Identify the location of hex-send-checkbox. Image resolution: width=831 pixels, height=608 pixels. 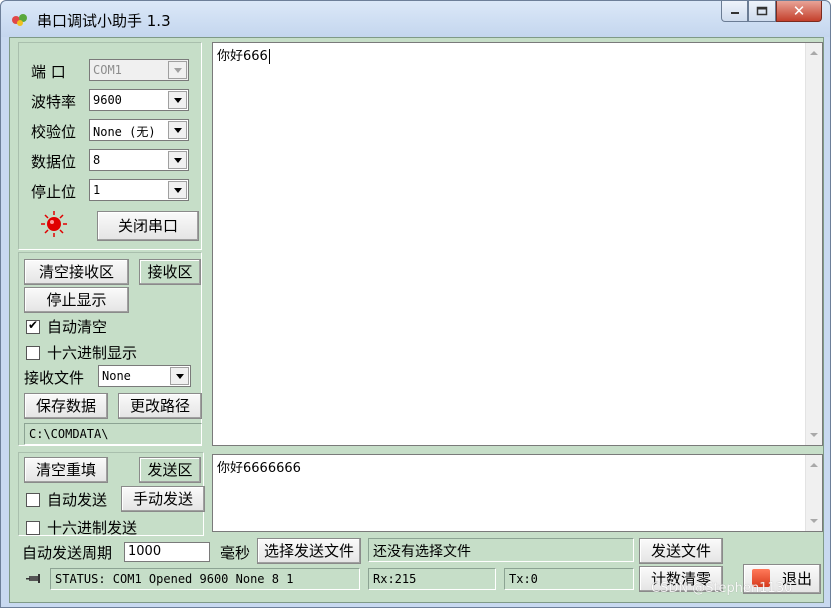
(33, 528).